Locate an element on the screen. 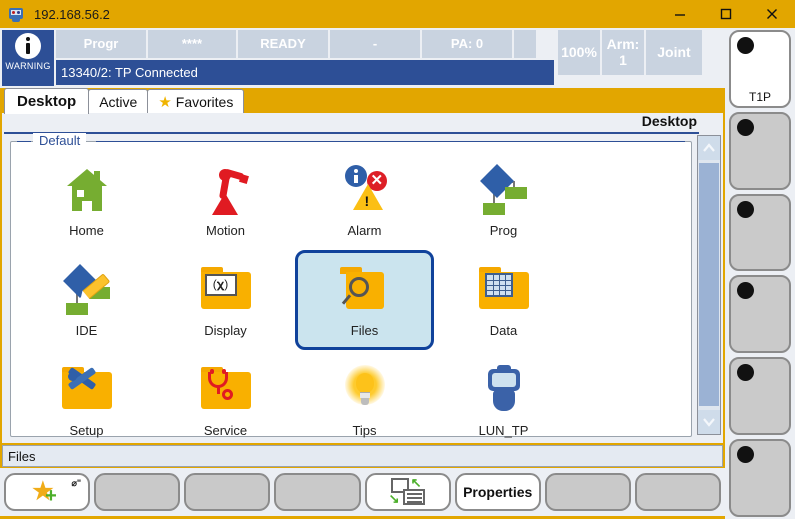 This screenshot has width=795, height=519. desktop-icon-prog: Prog is located at coordinates (503, 200).